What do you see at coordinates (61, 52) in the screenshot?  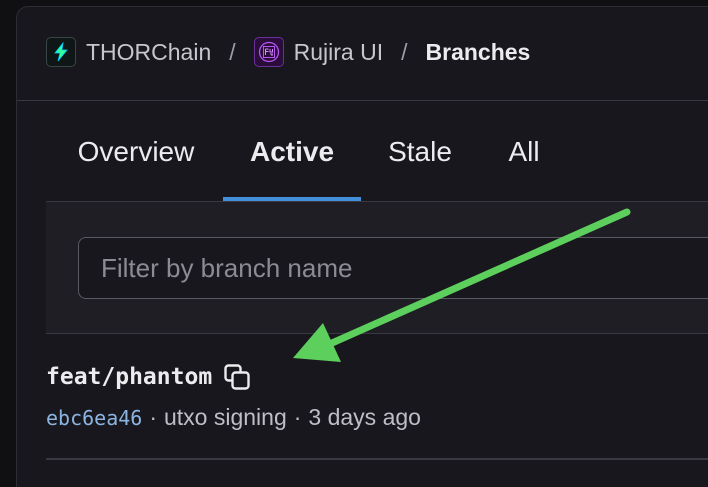 I see `thorchain-logo-icon` at bounding box center [61, 52].